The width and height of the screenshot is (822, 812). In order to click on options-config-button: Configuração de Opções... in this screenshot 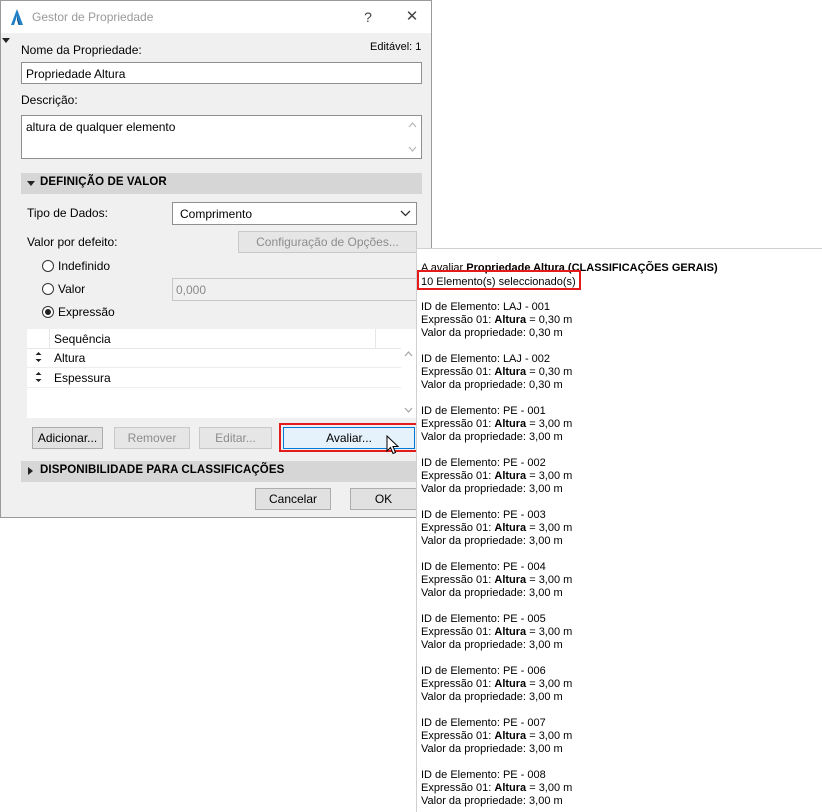, I will do `click(327, 242)`.